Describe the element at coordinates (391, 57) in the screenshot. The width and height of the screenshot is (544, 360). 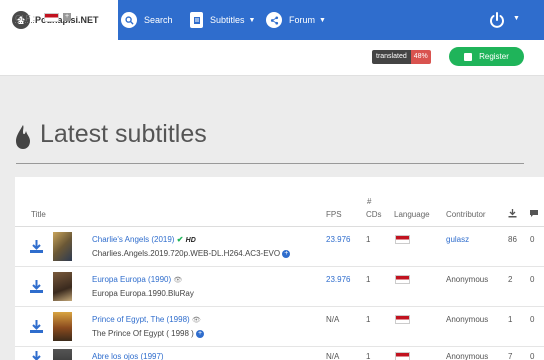
I see `translated-label: translated` at that location.